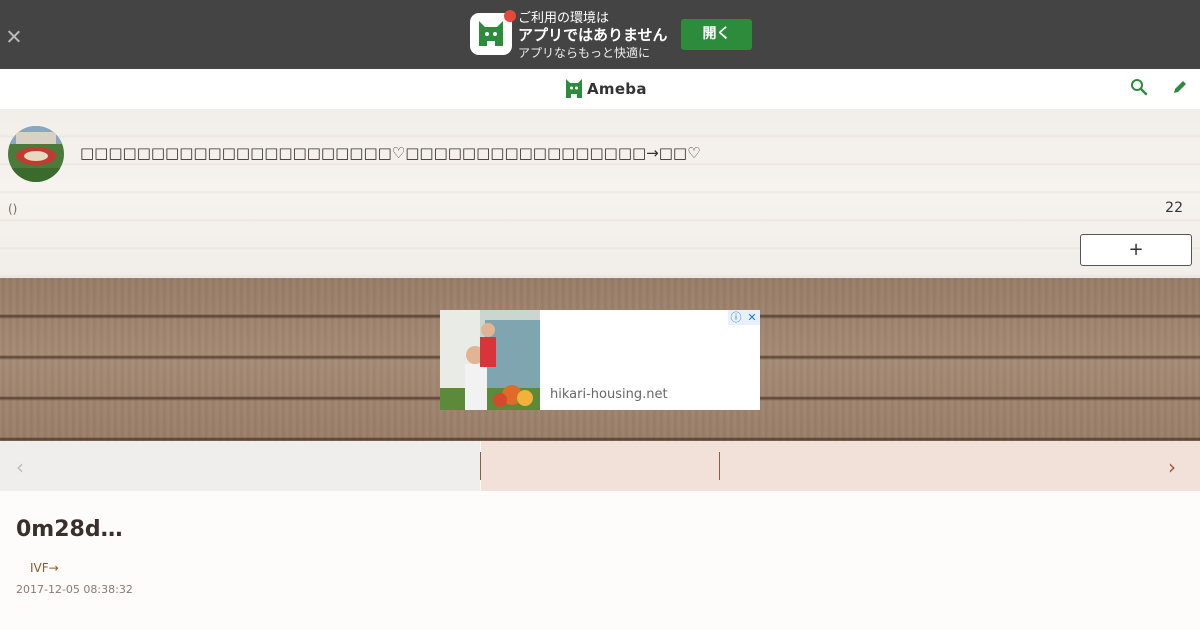 The height and width of the screenshot is (630, 1200). I want to click on banner-line-3: アプリならもっと快適に, so click(584, 53).